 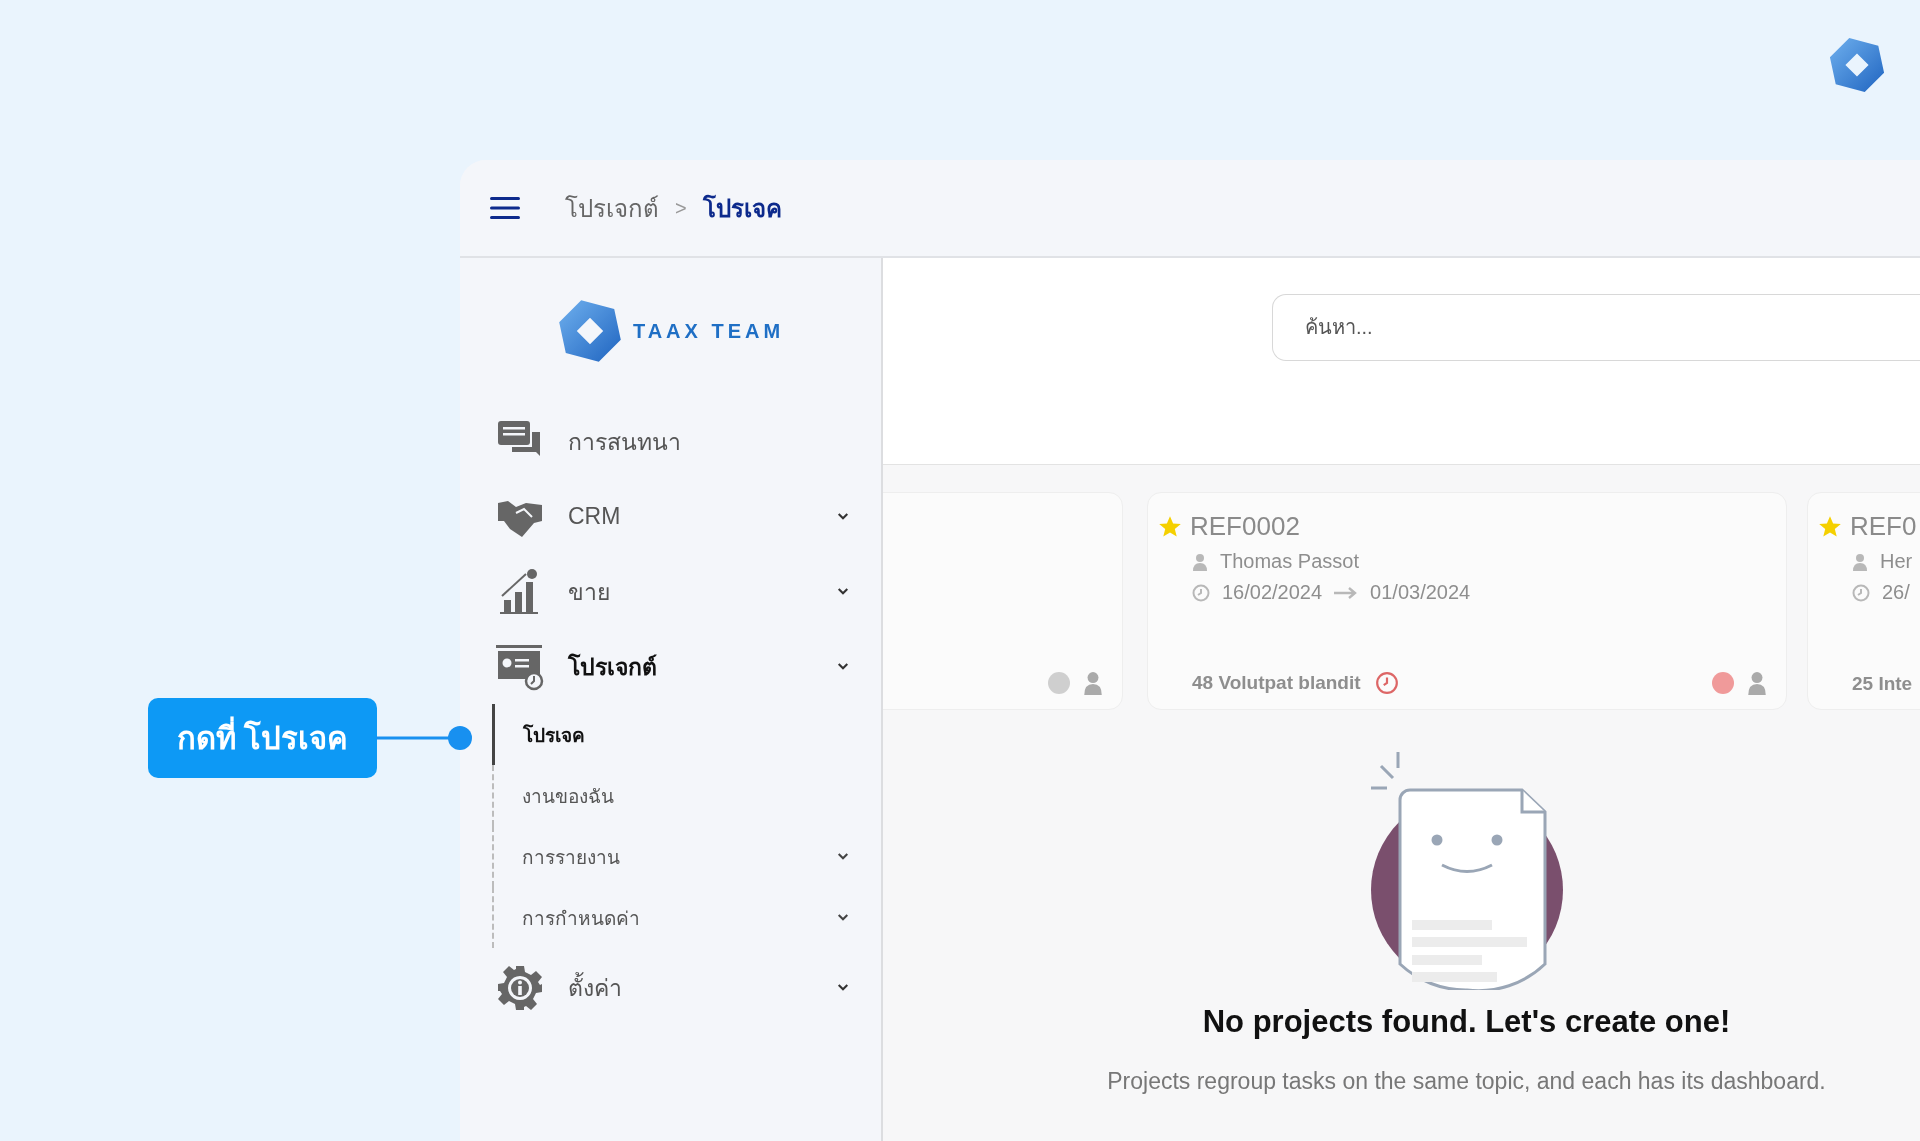 What do you see at coordinates (686, 795) in the screenshot?
I see `submenu-item: งานของฉัน` at bounding box center [686, 795].